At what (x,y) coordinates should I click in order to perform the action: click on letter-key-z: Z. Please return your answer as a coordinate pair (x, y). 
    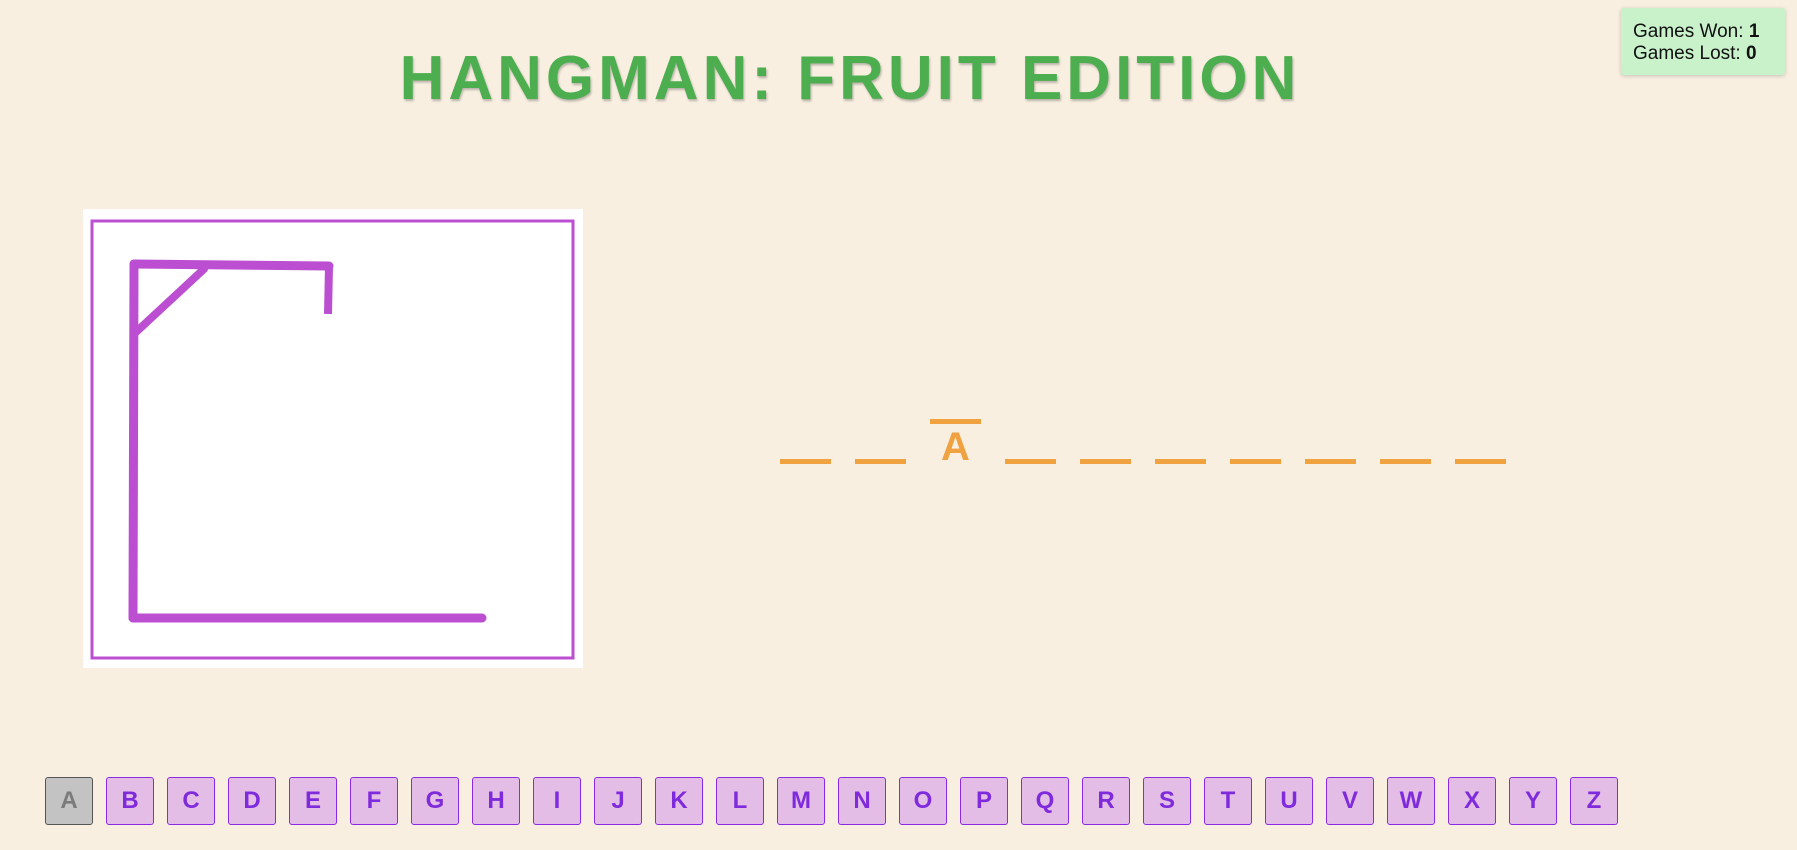
    Looking at the image, I should click on (1594, 801).